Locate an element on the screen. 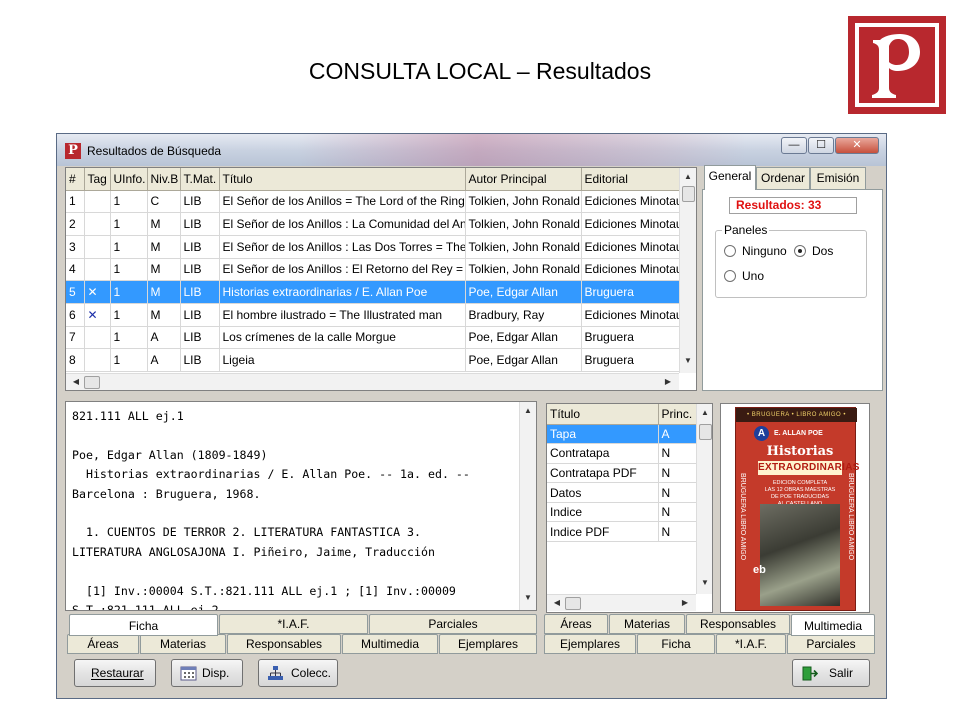  tab-multimedia-right: Multimedia is located at coordinates (833, 625).